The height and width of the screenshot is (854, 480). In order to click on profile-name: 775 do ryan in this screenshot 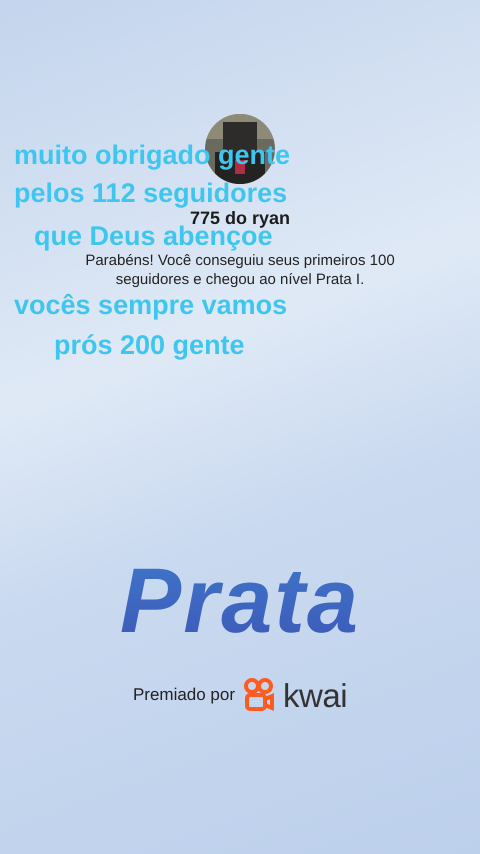, I will do `click(240, 218)`.